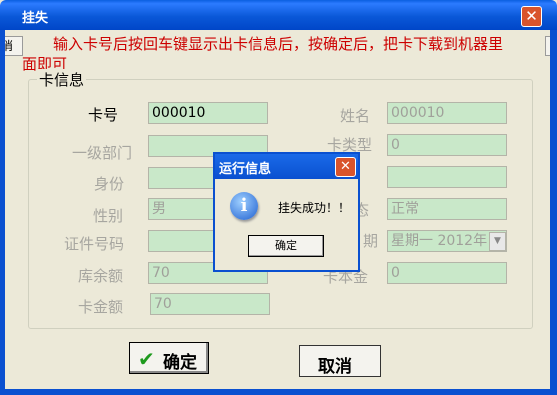  What do you see at coordinates (314, 208) in the screenshot?
I see `dialog-message: 挂失成功！！` at bounding box center [314, 208].